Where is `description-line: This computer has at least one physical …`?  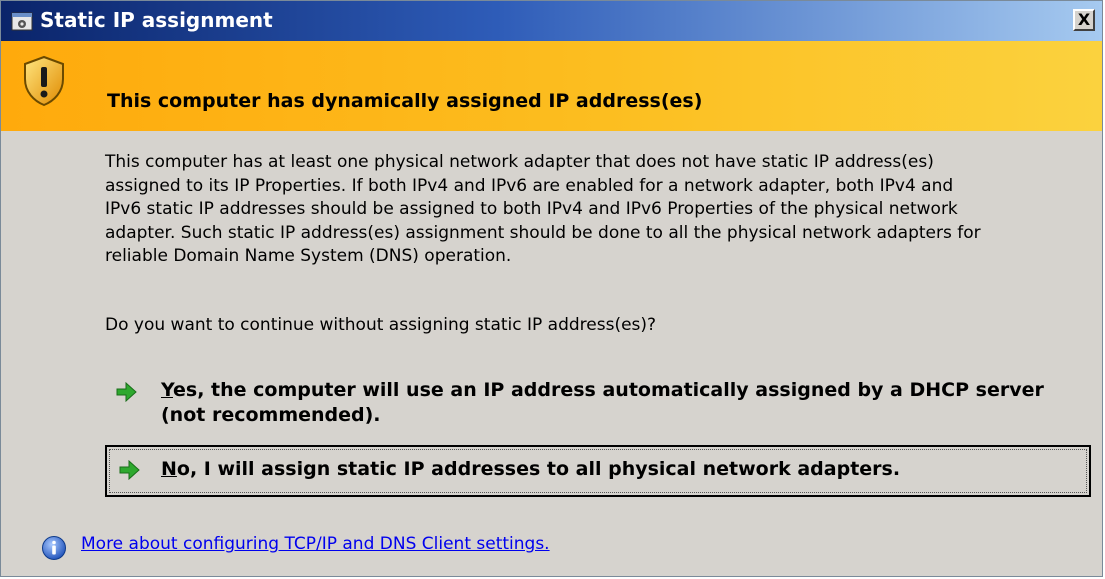 description-line: This computer has at least one physical … is located at coordinates (519, 162).